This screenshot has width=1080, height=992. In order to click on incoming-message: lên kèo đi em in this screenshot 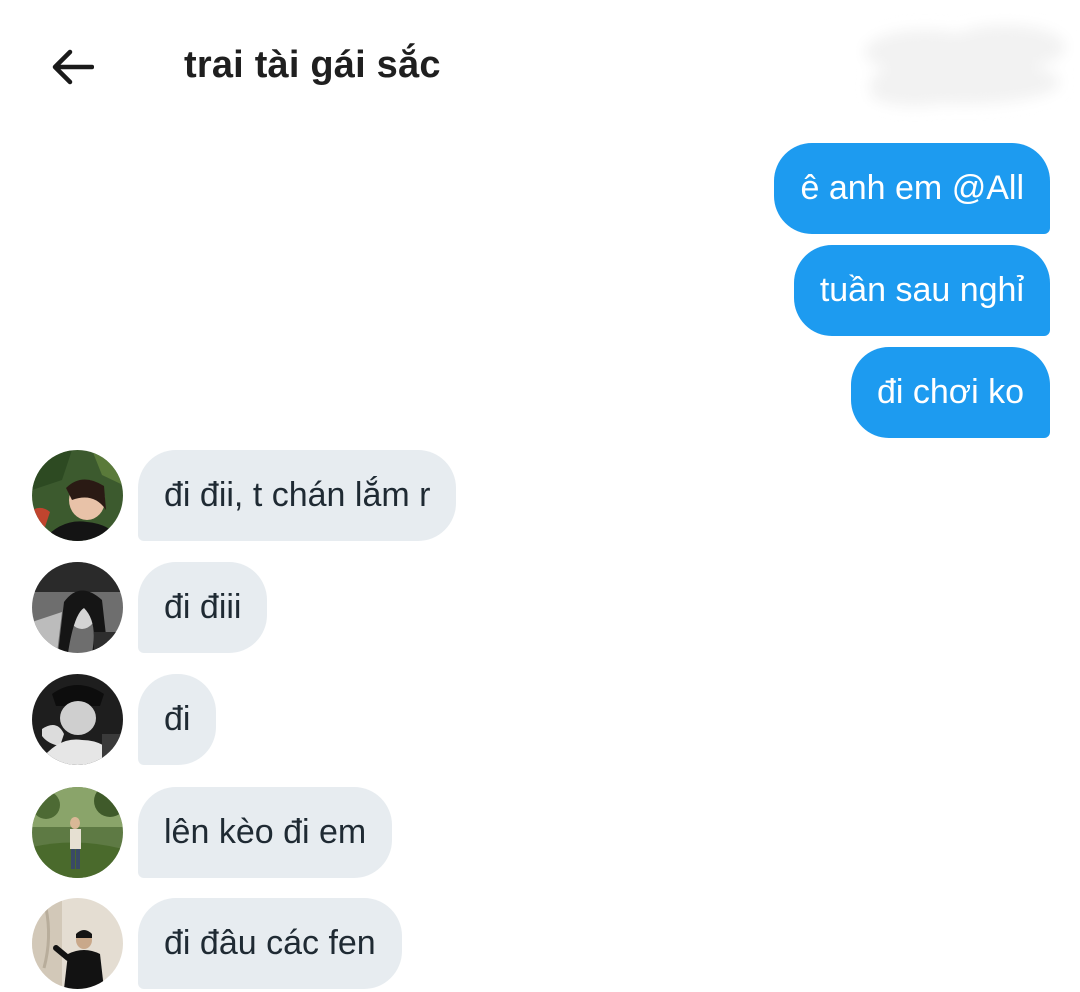, I will do `click(265, 832)`.